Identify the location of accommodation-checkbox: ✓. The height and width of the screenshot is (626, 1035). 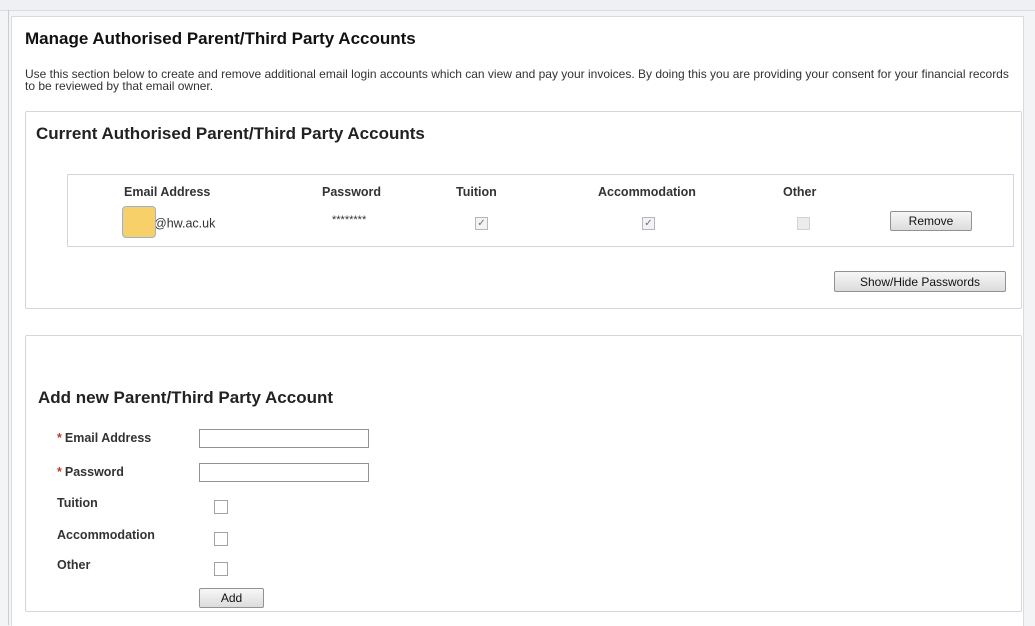
(648, 223).